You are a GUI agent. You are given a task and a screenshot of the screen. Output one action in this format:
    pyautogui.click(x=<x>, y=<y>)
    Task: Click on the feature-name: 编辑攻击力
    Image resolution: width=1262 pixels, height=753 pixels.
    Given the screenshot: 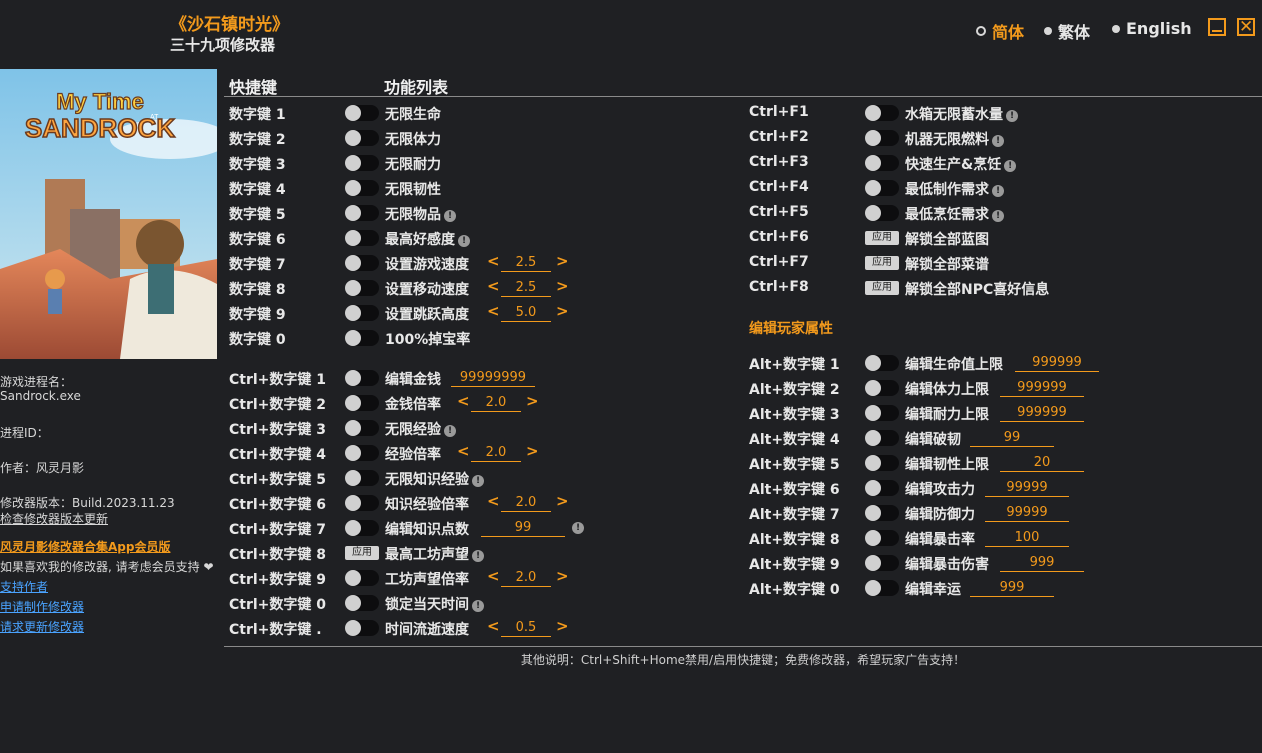 What is the action you would take?
    pyautogui.click(x=940, y=490)
    